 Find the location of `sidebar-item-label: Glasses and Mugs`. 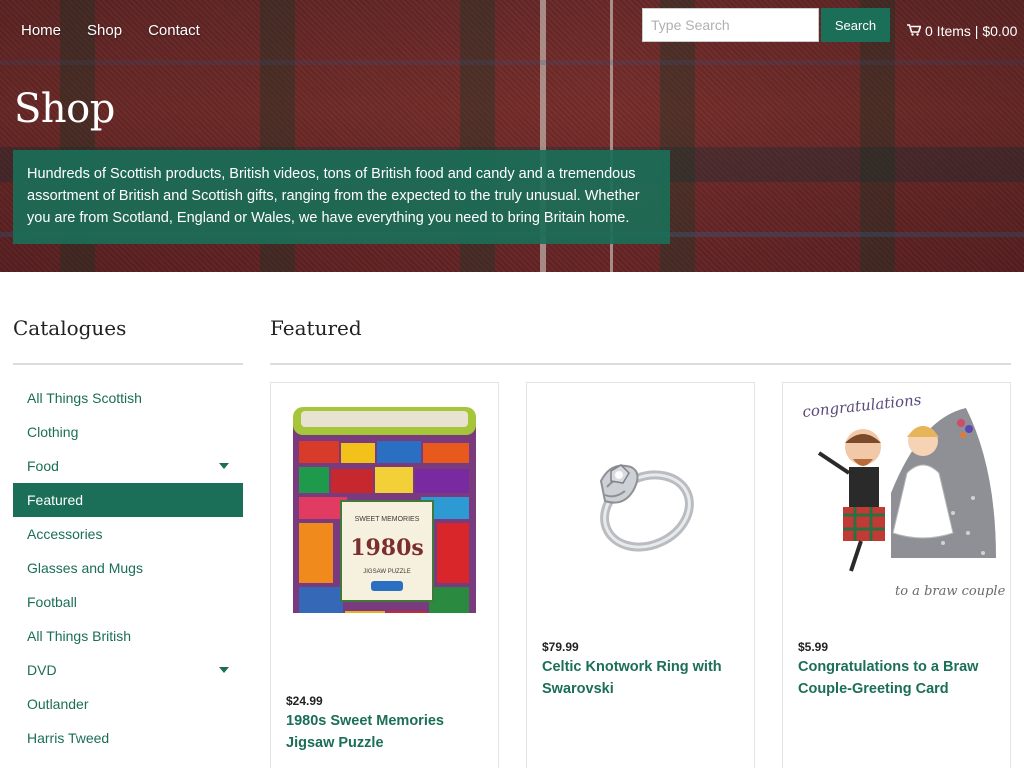

sidebar-item-label: Glasses and Mugs is located at coordinates (85, 568).